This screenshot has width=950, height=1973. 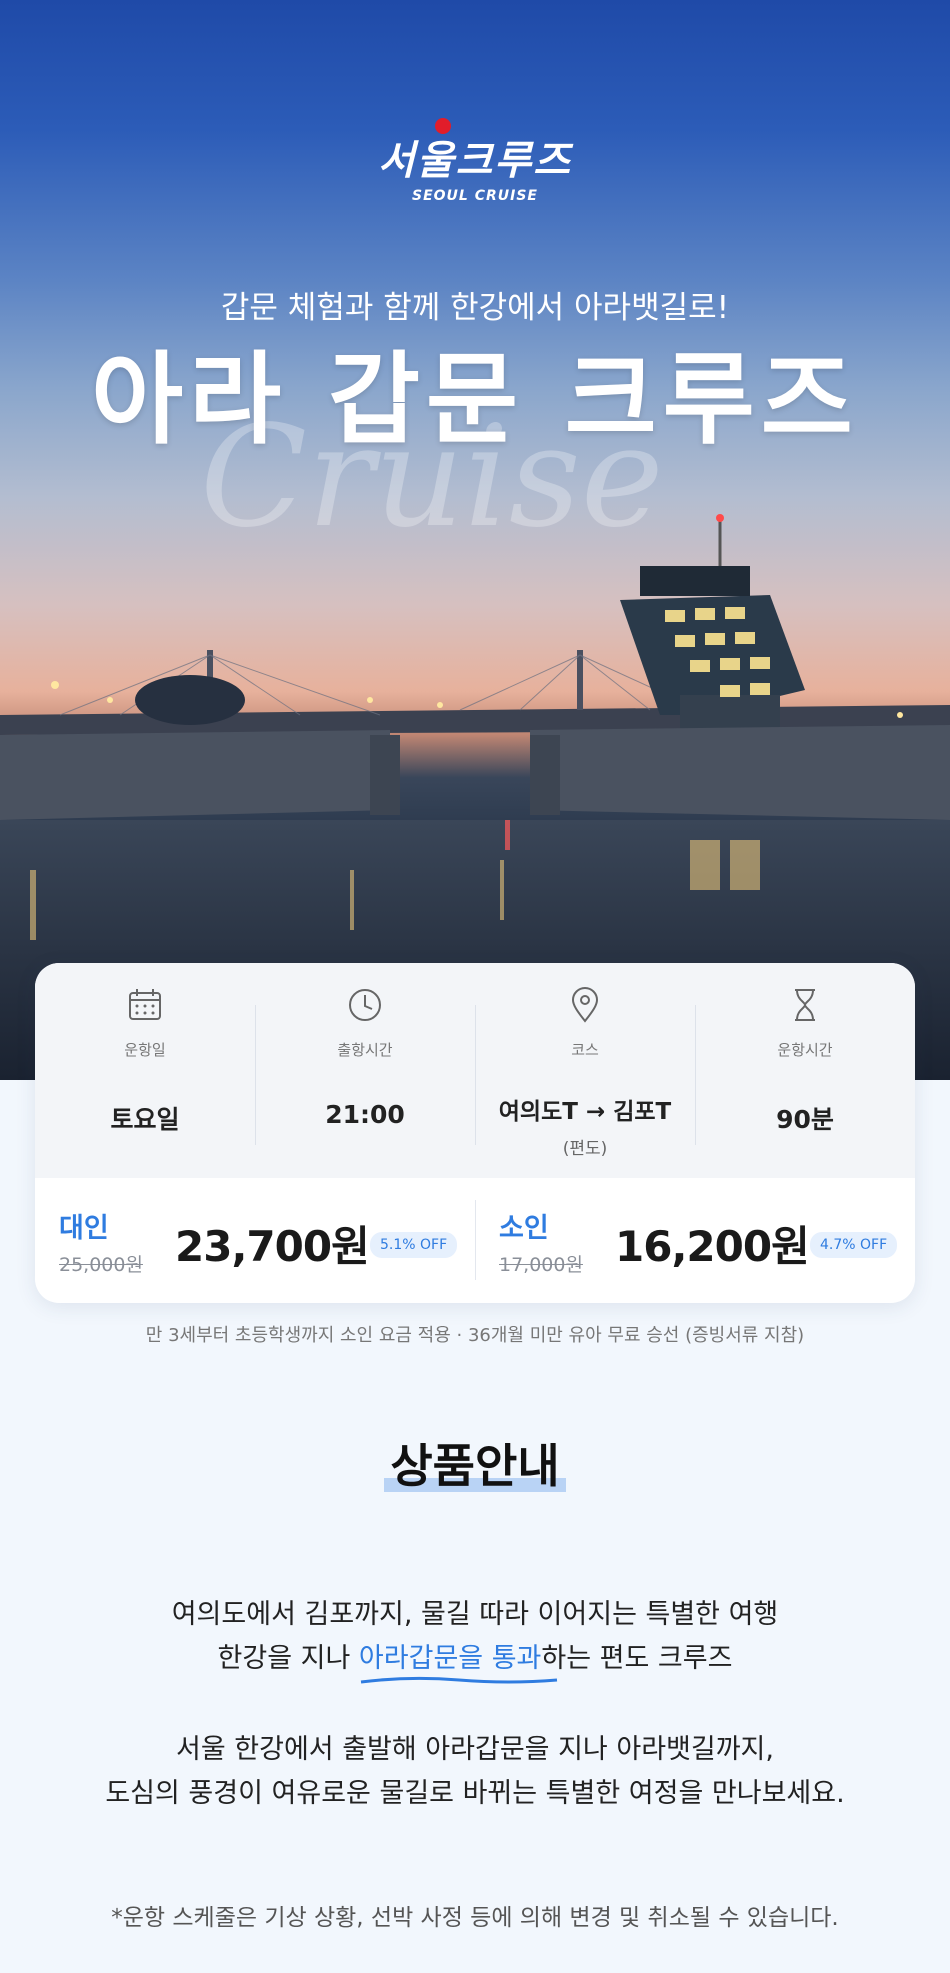 I want to click on description-line-1: 여의도에서 김포까지, 물길 따라 이어지는 특별한 여행, so click(x=475, y=1614).